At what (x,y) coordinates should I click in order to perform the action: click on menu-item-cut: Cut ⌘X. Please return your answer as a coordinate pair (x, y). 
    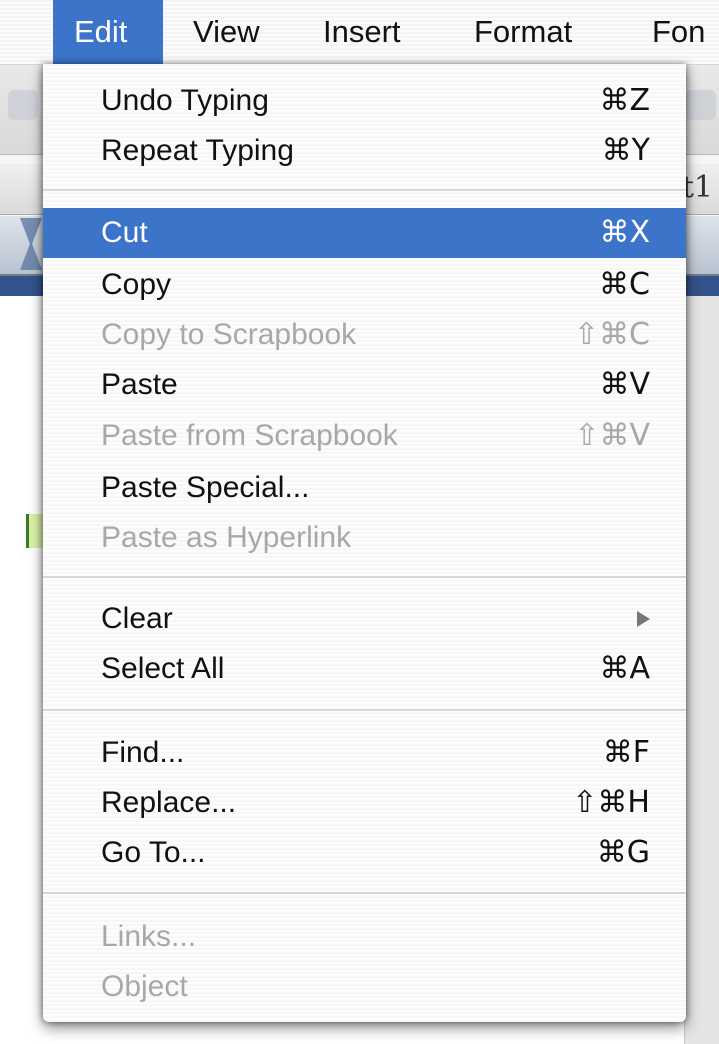
    Looking at the image, I should click on (364, 233).